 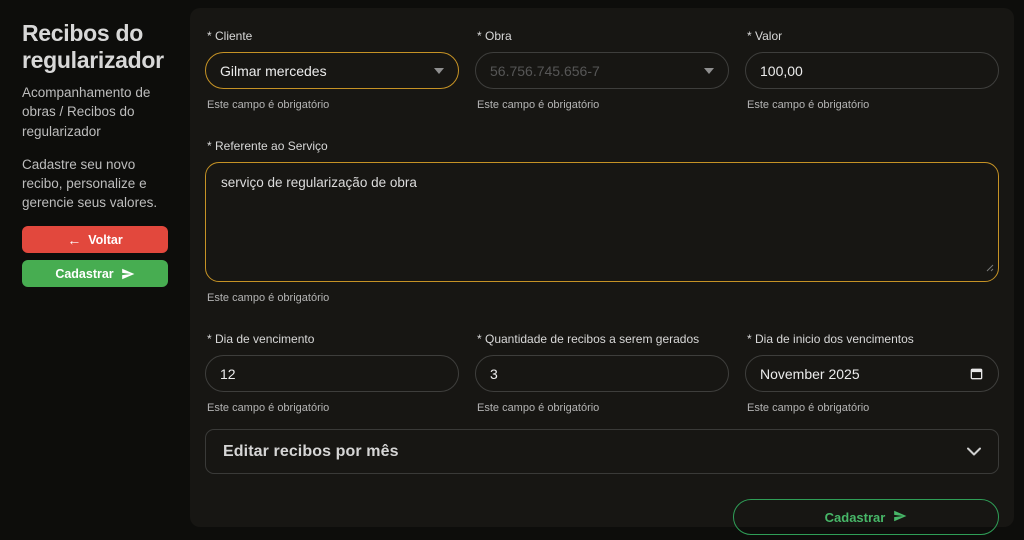 I want to click on dia-inicio-label: * Dia de inicio dos vencimentos, so click(x=830, y=339).